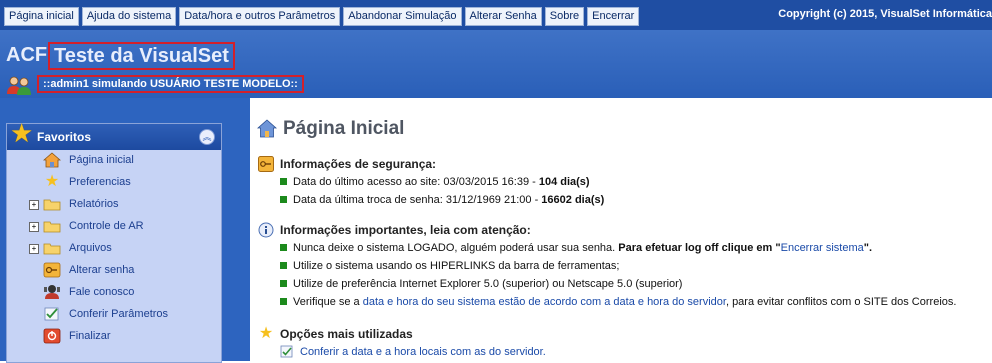 The image size is (992, 363). Describe the element at coordinates (488, 200) in the screenshot. I see `last-password-date: 31/12/1969 21:00` at that location.